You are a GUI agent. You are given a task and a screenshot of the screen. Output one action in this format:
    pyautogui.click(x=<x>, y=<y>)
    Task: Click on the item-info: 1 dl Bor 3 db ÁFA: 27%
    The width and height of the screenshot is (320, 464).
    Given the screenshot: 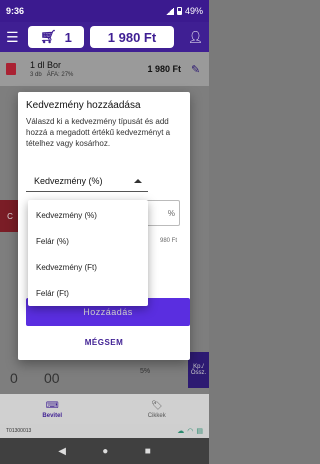 What is the action you would take?
    pyautogui.click(x=51, y=69)
    